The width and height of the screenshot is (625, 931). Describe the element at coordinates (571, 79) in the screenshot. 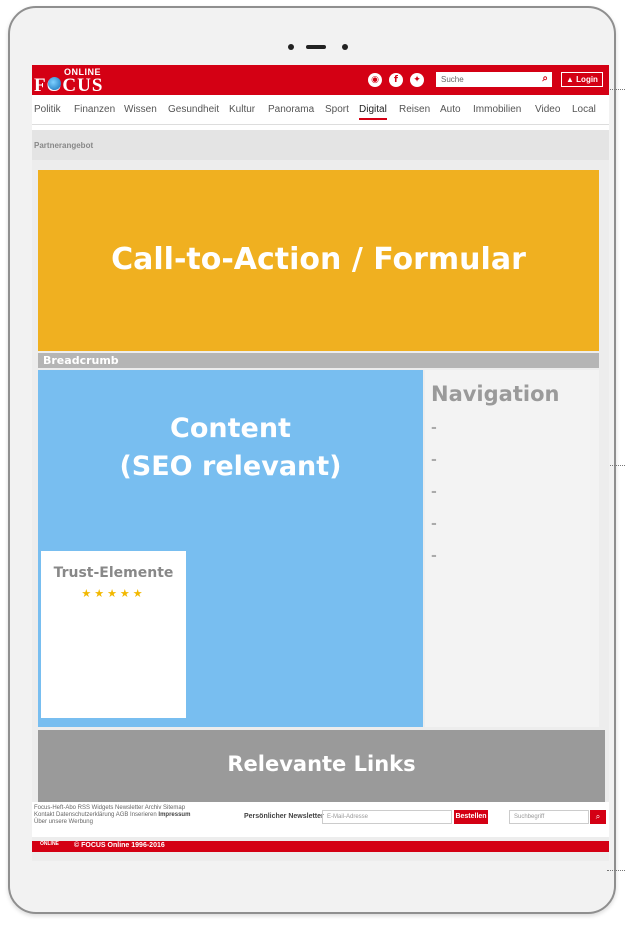

I see `user-icon: ▲` at that location.